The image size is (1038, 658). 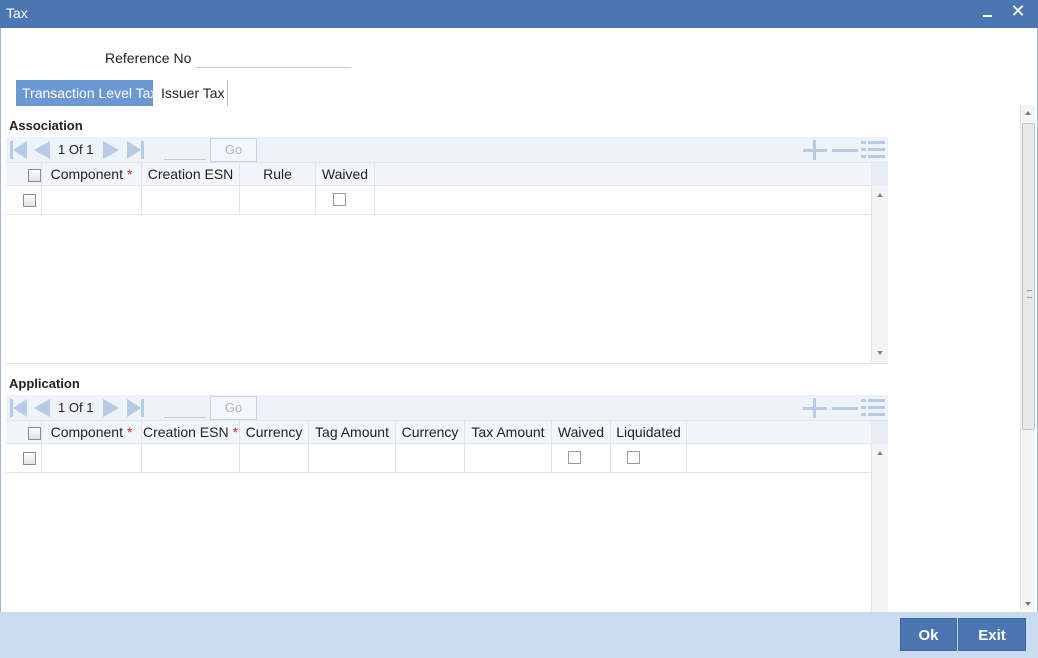 I want to click on application-pager-toolbar: 1 Of 1 Go, so click(x=447, y=408).